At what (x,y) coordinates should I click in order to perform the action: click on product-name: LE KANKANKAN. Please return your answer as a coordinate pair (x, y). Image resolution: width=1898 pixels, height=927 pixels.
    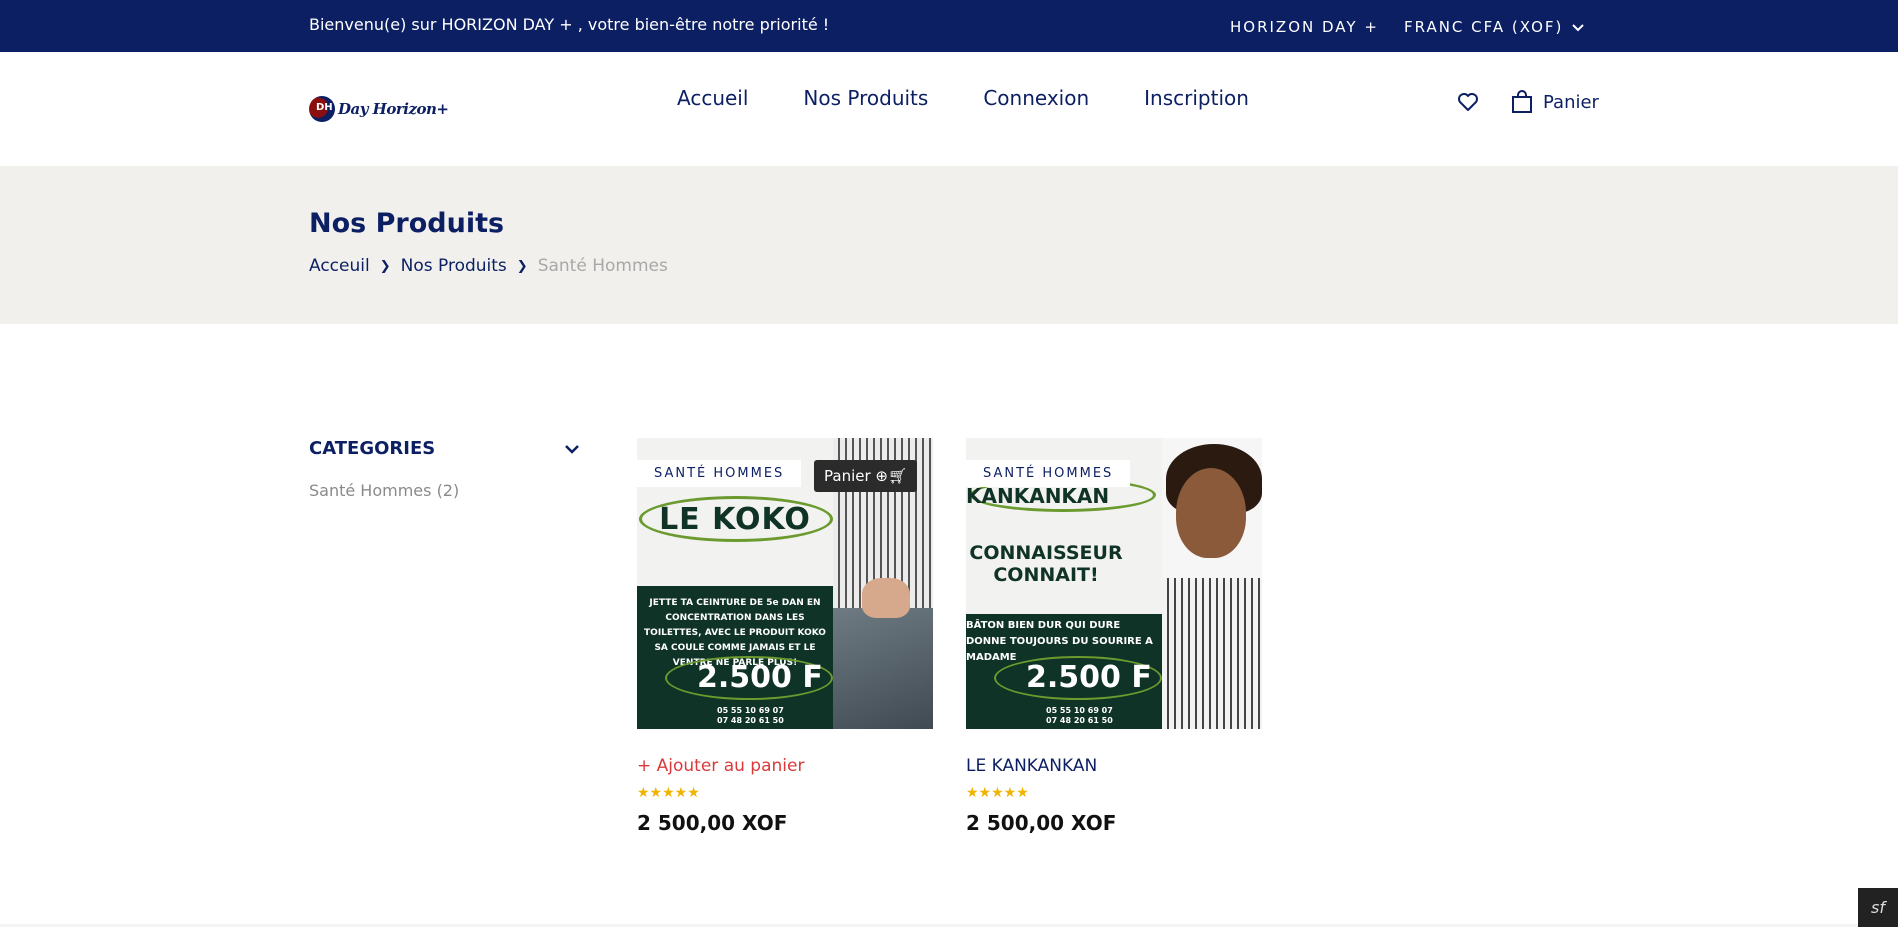
    Looking at the image, I should click on (1114, 766).